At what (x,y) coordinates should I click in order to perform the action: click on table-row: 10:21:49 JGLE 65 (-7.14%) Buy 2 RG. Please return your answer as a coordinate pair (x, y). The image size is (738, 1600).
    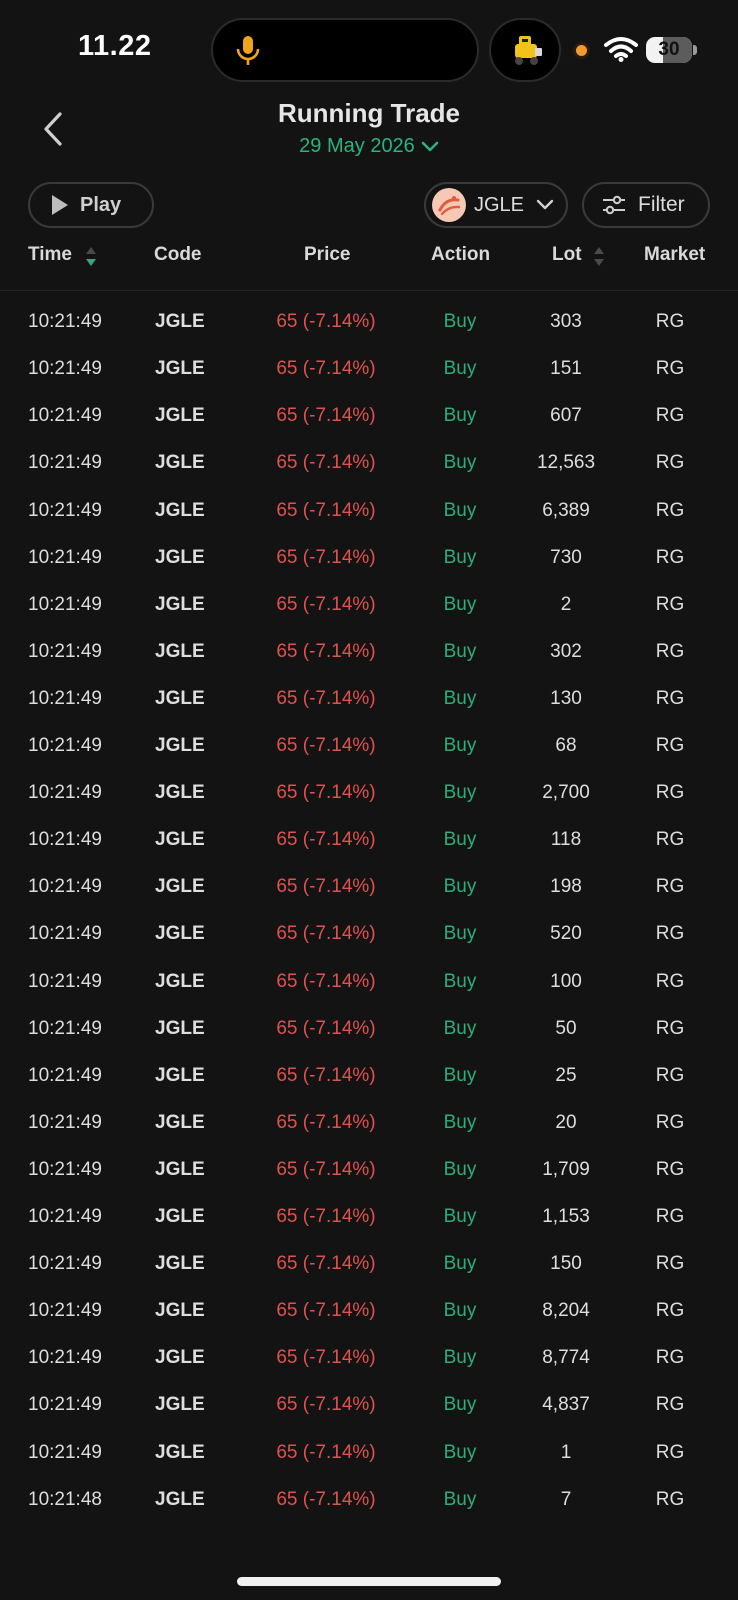
    Looking at the image, I should click on (369, 606).